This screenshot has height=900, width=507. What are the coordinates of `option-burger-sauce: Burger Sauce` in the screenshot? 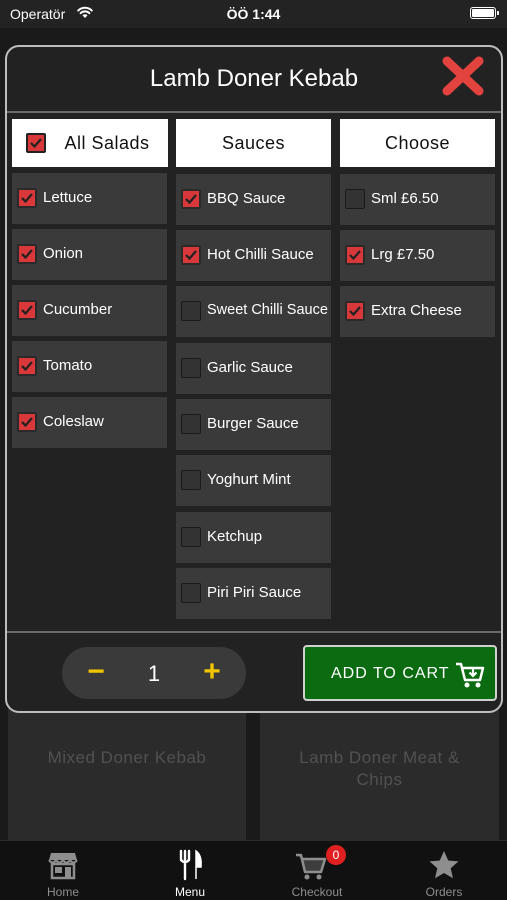 It's located at (253, 424).